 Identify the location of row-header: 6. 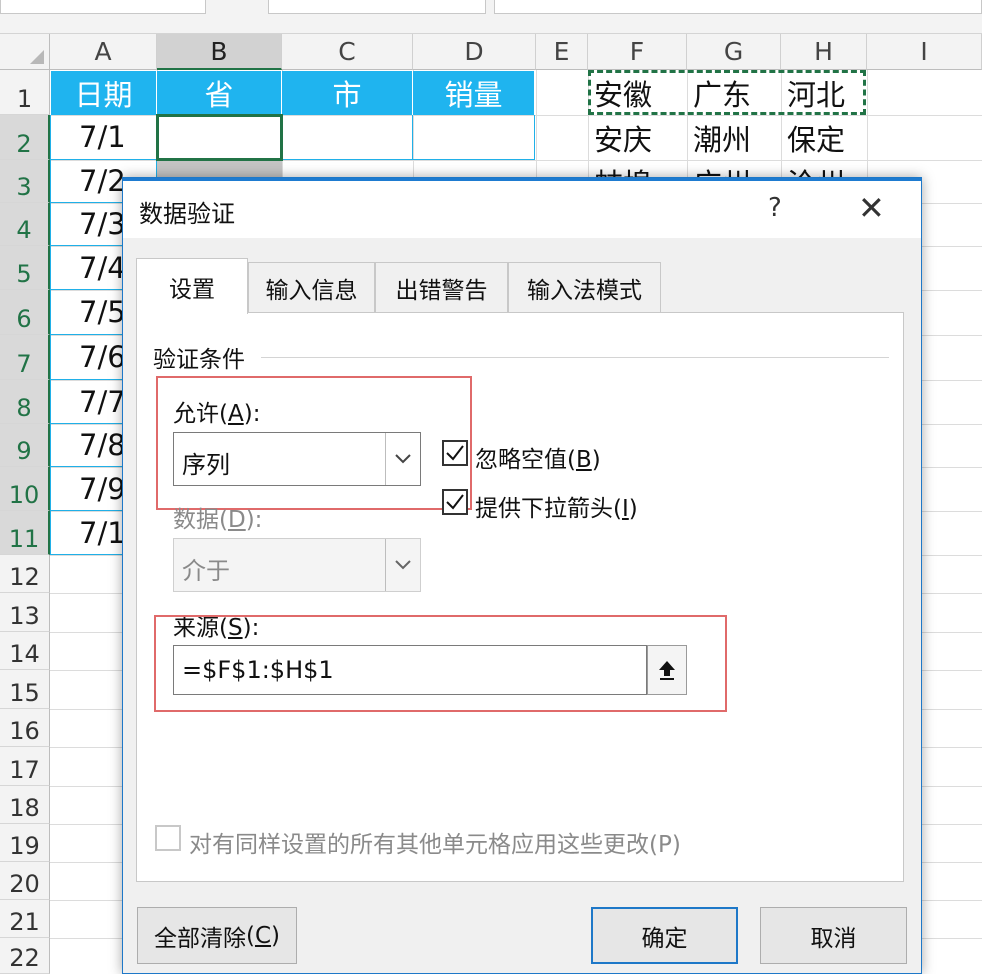
(25, 312).